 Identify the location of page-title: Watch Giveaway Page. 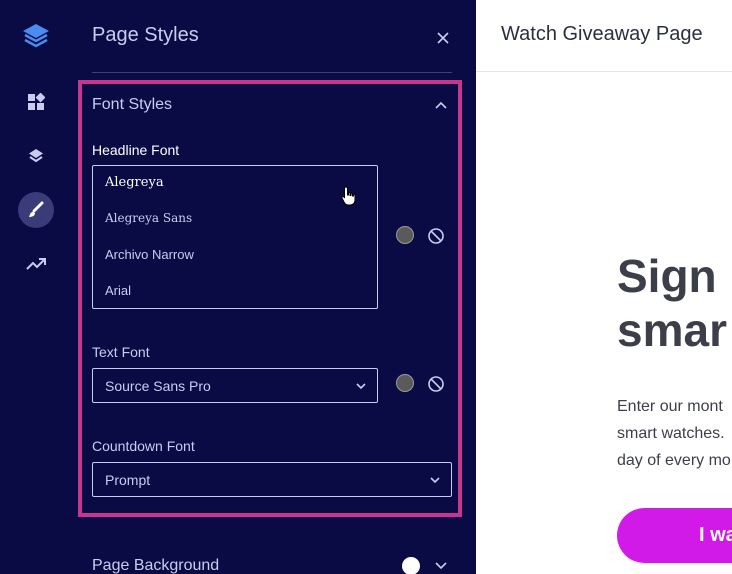
(602, 34).